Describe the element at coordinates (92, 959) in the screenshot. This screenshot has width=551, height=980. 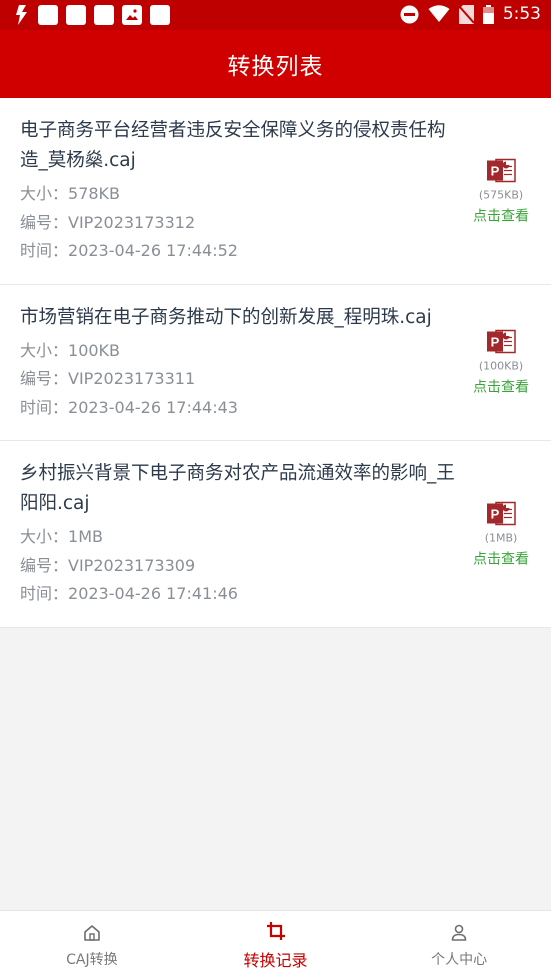
I see `tab-label: CAJ转换` at that location.